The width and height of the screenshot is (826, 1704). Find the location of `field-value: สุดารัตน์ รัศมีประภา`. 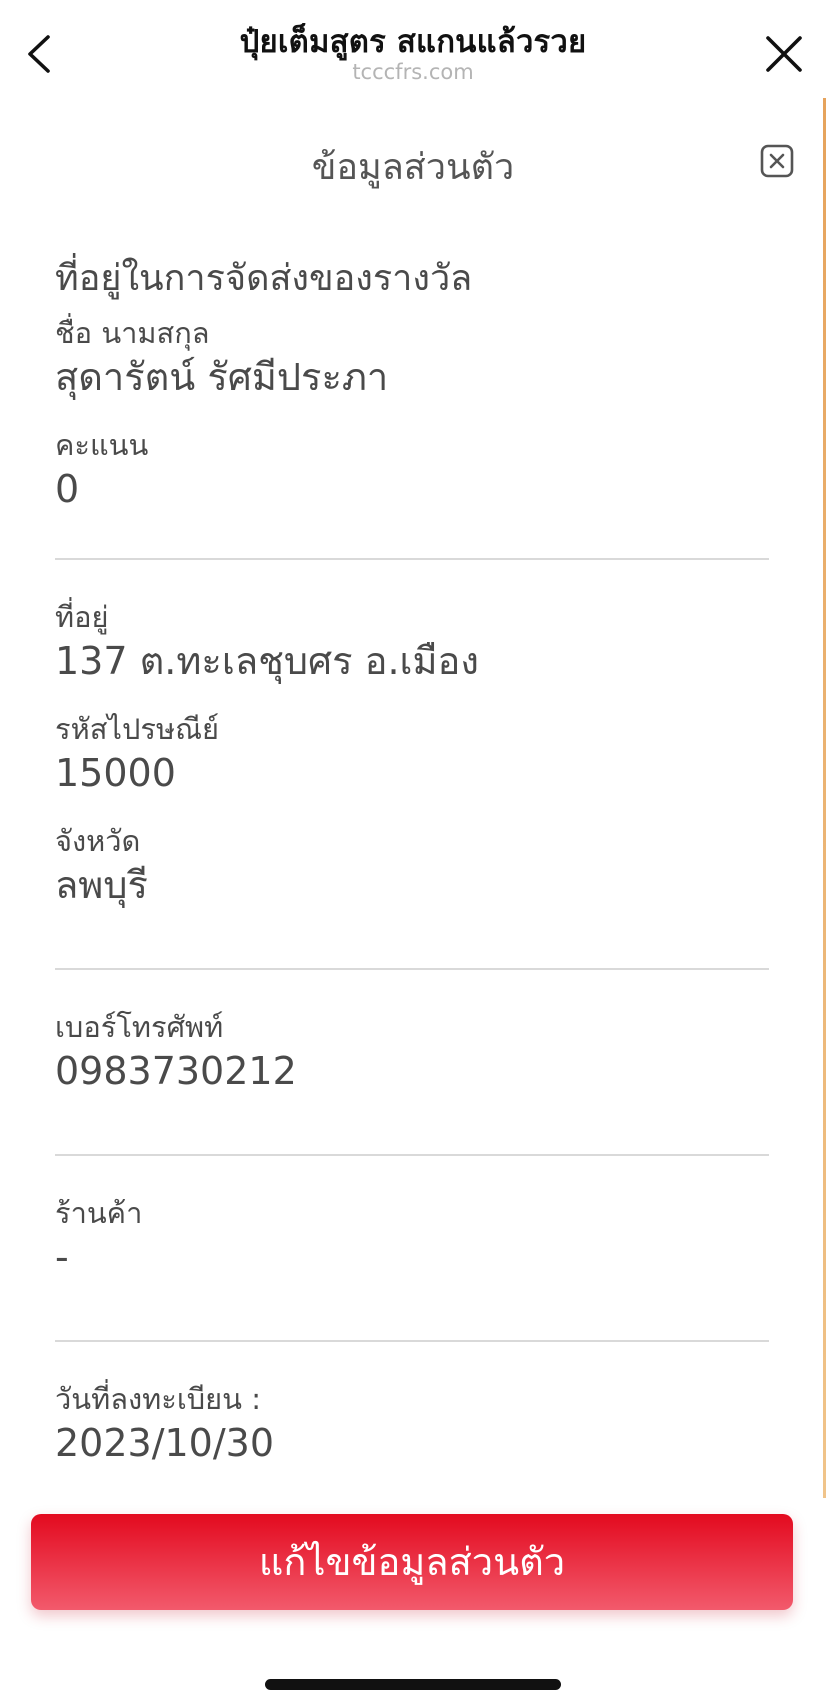

field-value: สุดารัตน์ รัศมีประภา is located at coordinates (222, 377).